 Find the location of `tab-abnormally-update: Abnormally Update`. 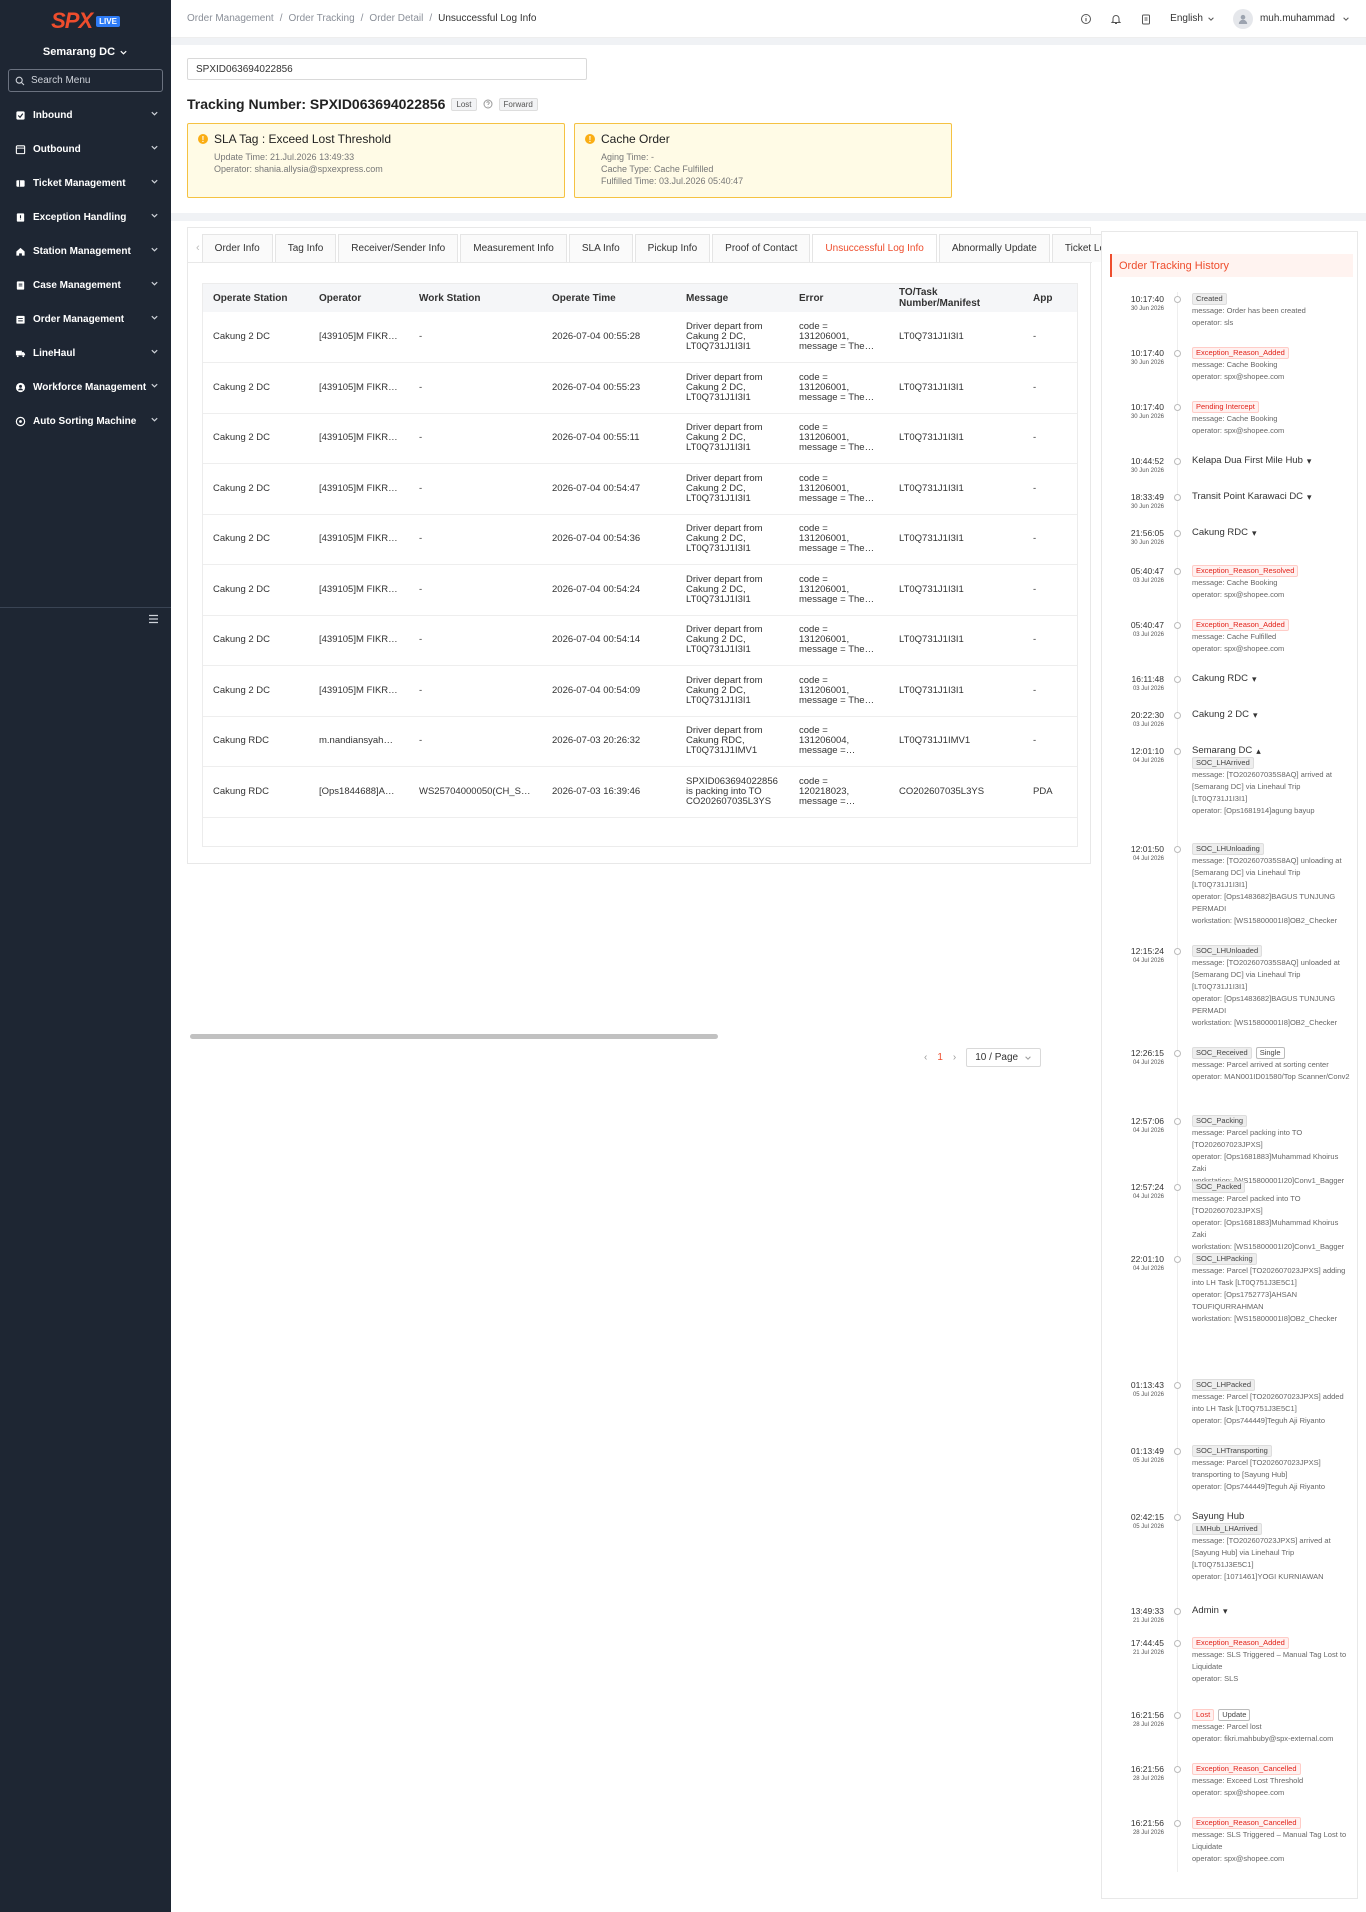

tab-abnormally-update: Abnormally Update is located at coordinates (994, 248).